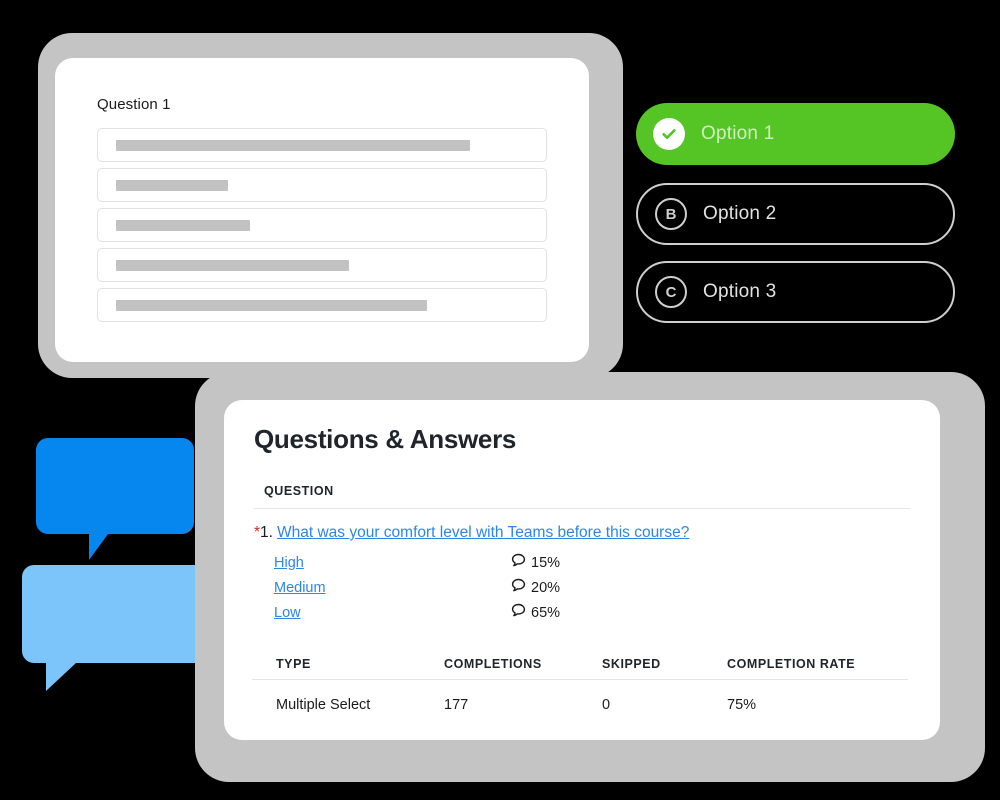 The height and width of the screenshot is (800, 1000). Describe the element at coordinates (392, 563) in the screenshot. I see `answer-link: High` at that location.